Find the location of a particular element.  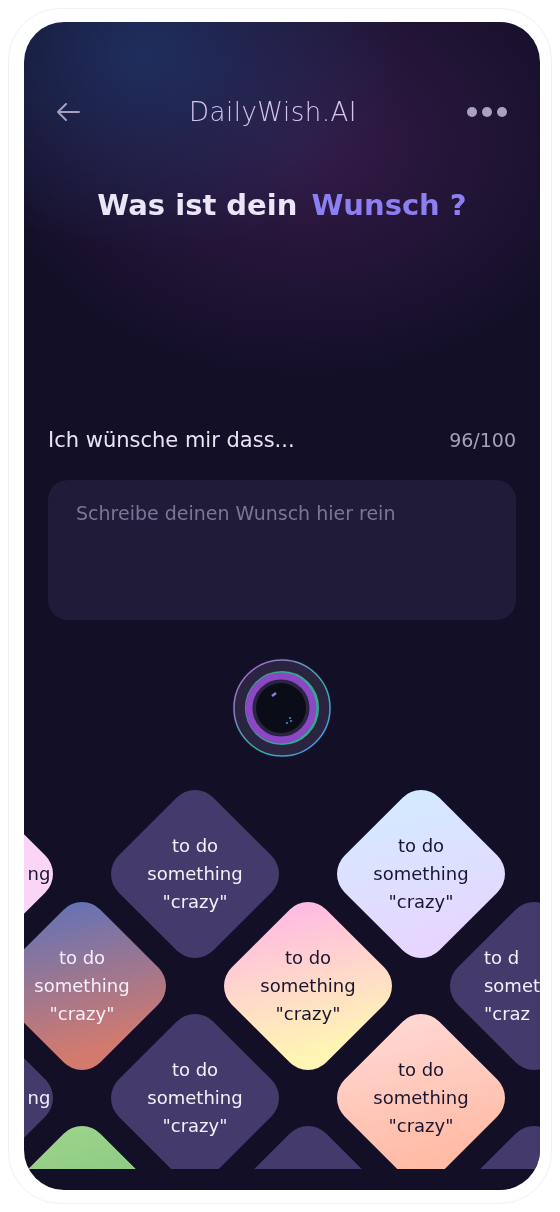

more-icon is located at coordinates (487, 112).